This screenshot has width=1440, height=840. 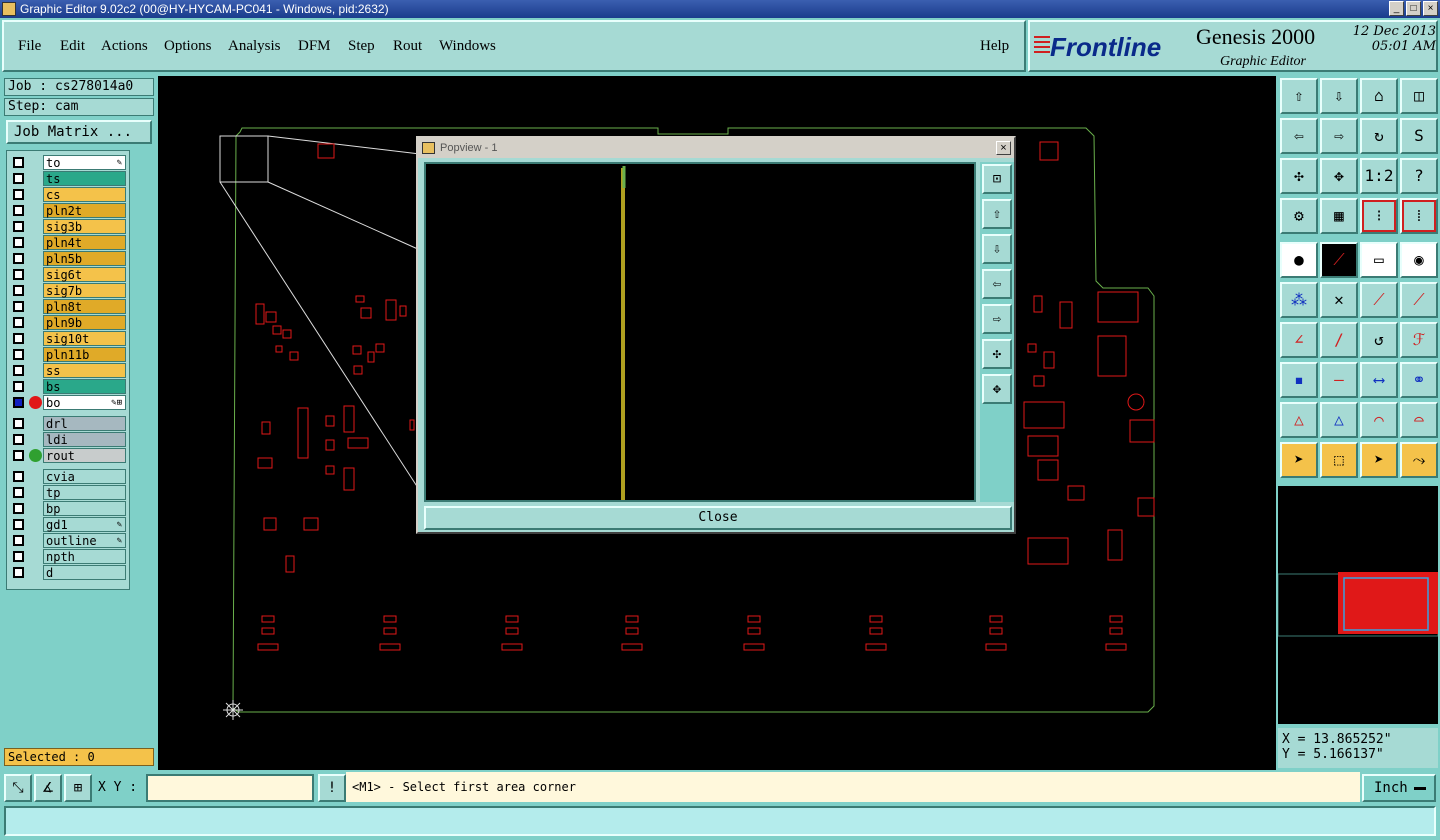 I want to click on layer-row-pln9b: pln9b, so click(x=69, y=322).